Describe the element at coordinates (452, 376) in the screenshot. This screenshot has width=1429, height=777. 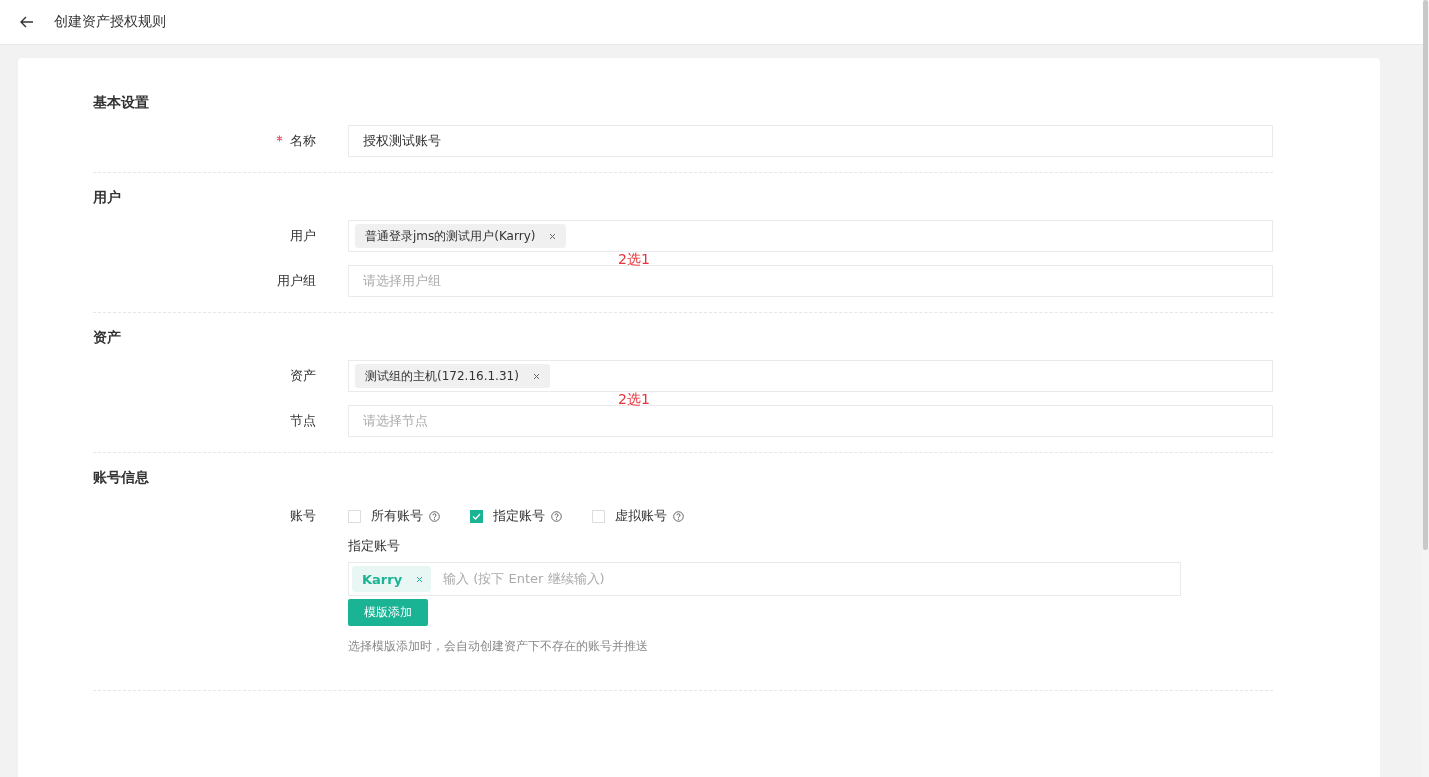
I see `selected-tag: 测试组的主机(172.16.1.31)` at that location.